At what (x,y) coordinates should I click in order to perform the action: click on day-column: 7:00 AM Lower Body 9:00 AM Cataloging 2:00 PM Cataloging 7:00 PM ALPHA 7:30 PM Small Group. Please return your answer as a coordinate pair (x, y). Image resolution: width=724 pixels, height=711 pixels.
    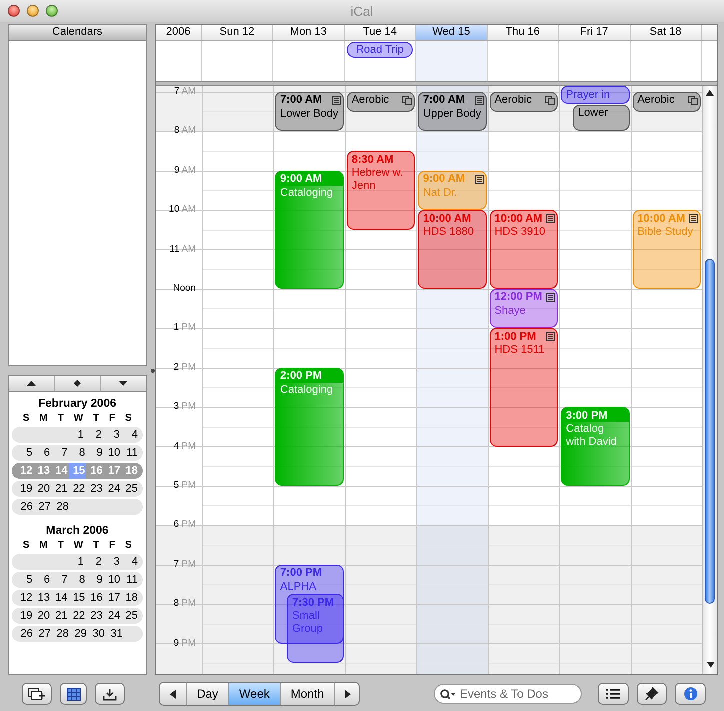
    Looking at the image, I should click on (309, 380).